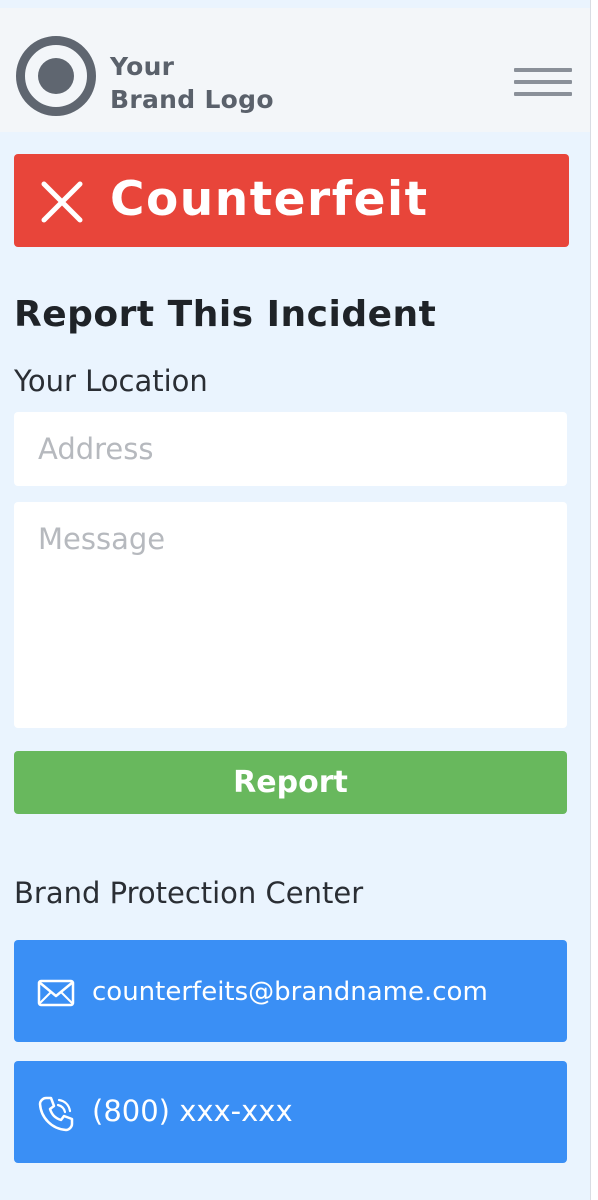  I want to click on screen-edge, so click(594, 600).